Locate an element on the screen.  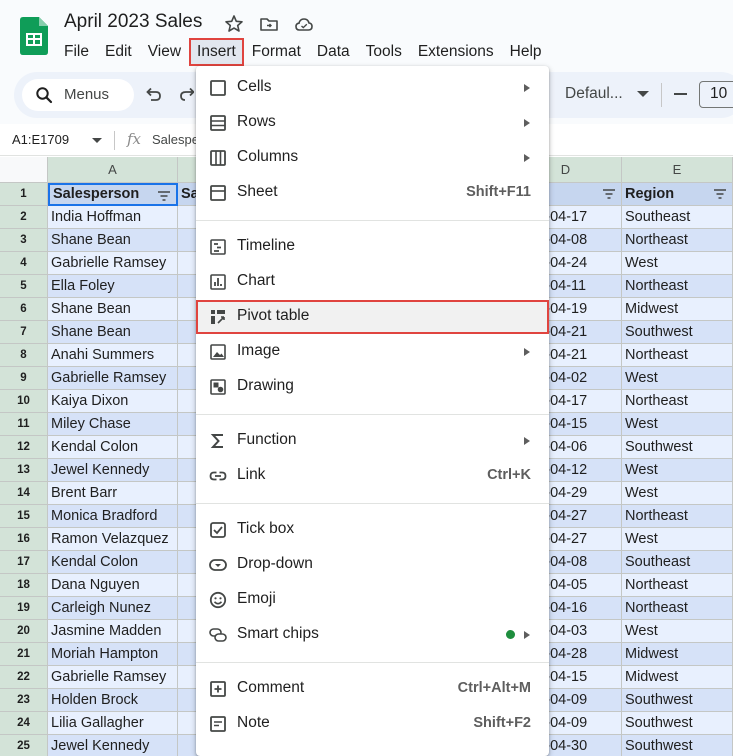
name-box-dropdown-icon is located at coordinates (97, 140).